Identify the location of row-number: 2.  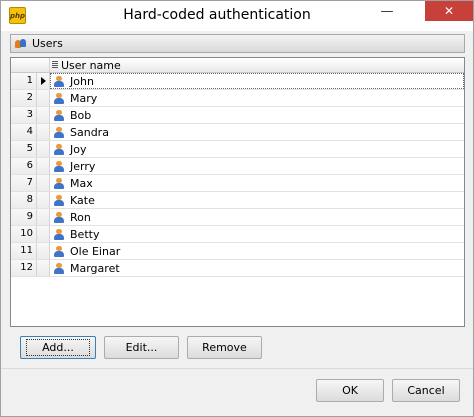
(24, 98).